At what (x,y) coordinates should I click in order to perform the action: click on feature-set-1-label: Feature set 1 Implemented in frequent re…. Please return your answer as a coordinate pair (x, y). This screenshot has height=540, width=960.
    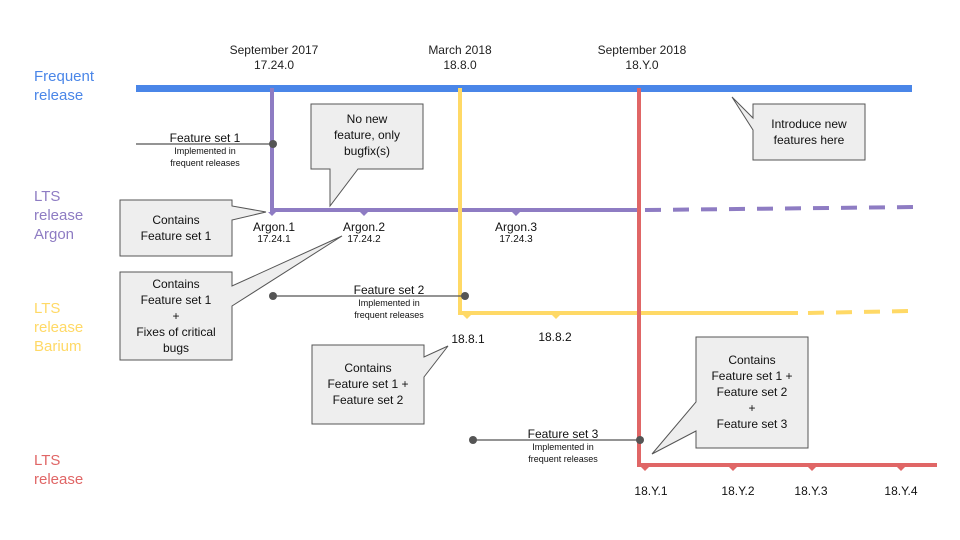
    Looking at the image, I should click on (205, 150).